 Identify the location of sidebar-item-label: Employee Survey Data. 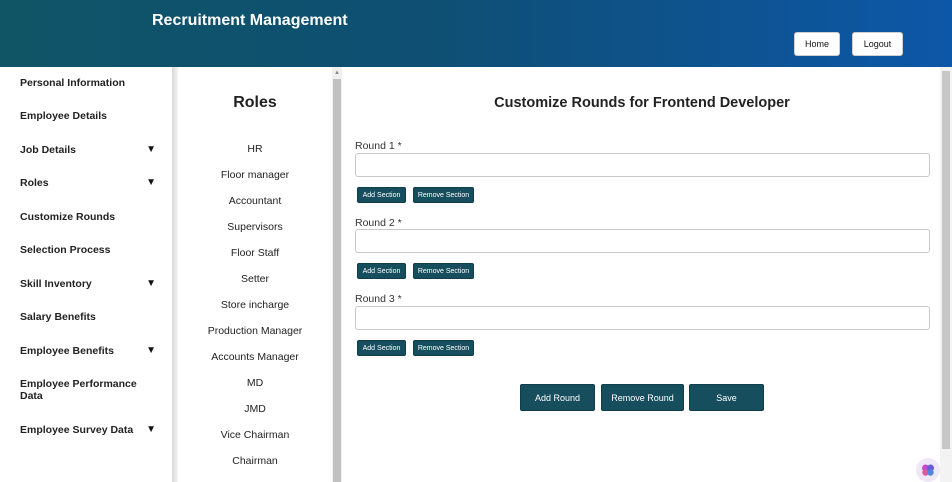
(77, 430).